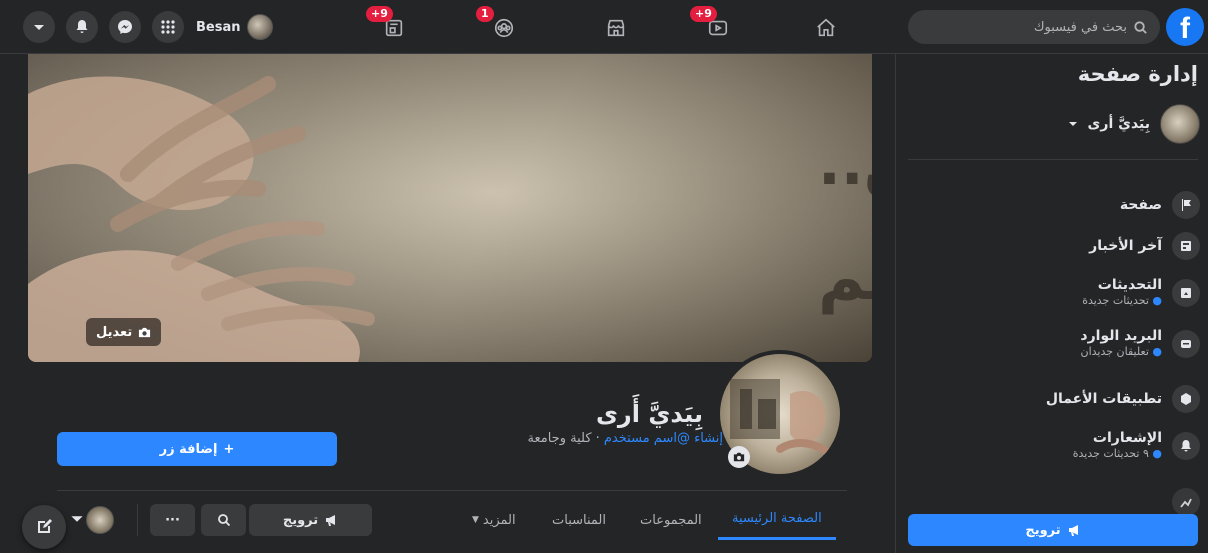 The width and height of the screenshot is (1208, 553). I want to click on add-button-label: إضافة زر, so click(188, 449).